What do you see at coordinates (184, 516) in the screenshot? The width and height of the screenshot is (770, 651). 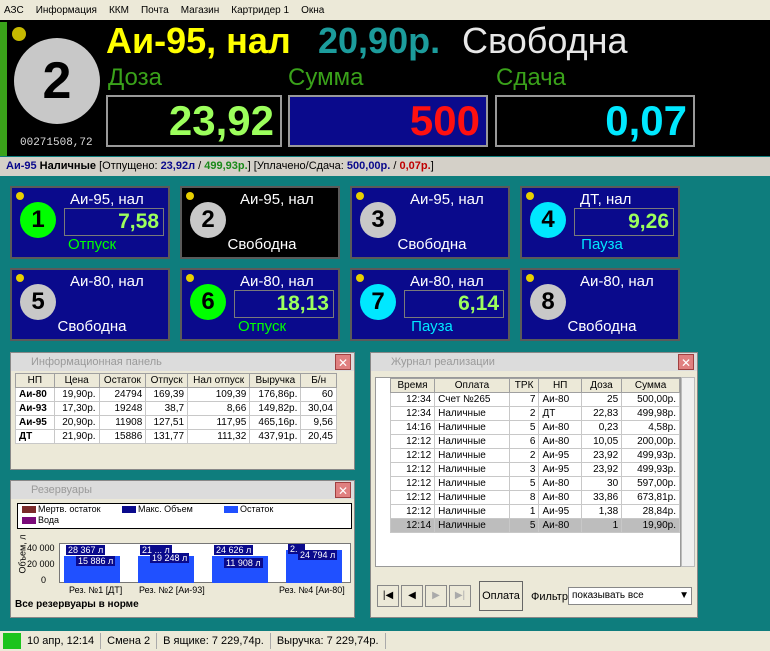 I see `reservoir-legend: Мертв. остаток Макс. Объем Остаток Вода` at bounding box center [184, 516].